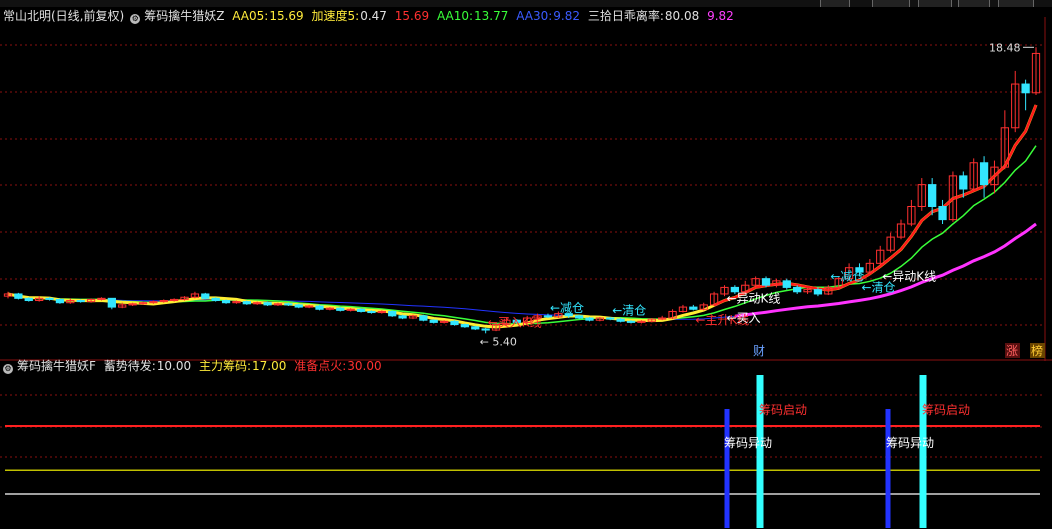 This screenshot has height=529, width=1052. I want to click on low-price-label: ← 5.40, so click(498, 341).